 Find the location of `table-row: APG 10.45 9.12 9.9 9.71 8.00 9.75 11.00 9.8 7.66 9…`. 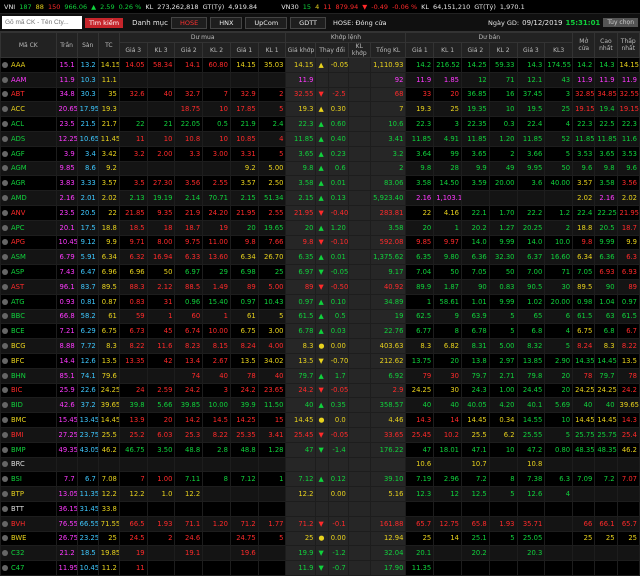

table-row: APG 10.45 9.12 9.9 9.71 8.00 9.75 11.00 9.8 7.66 9… is located at coordinates (320, 242).